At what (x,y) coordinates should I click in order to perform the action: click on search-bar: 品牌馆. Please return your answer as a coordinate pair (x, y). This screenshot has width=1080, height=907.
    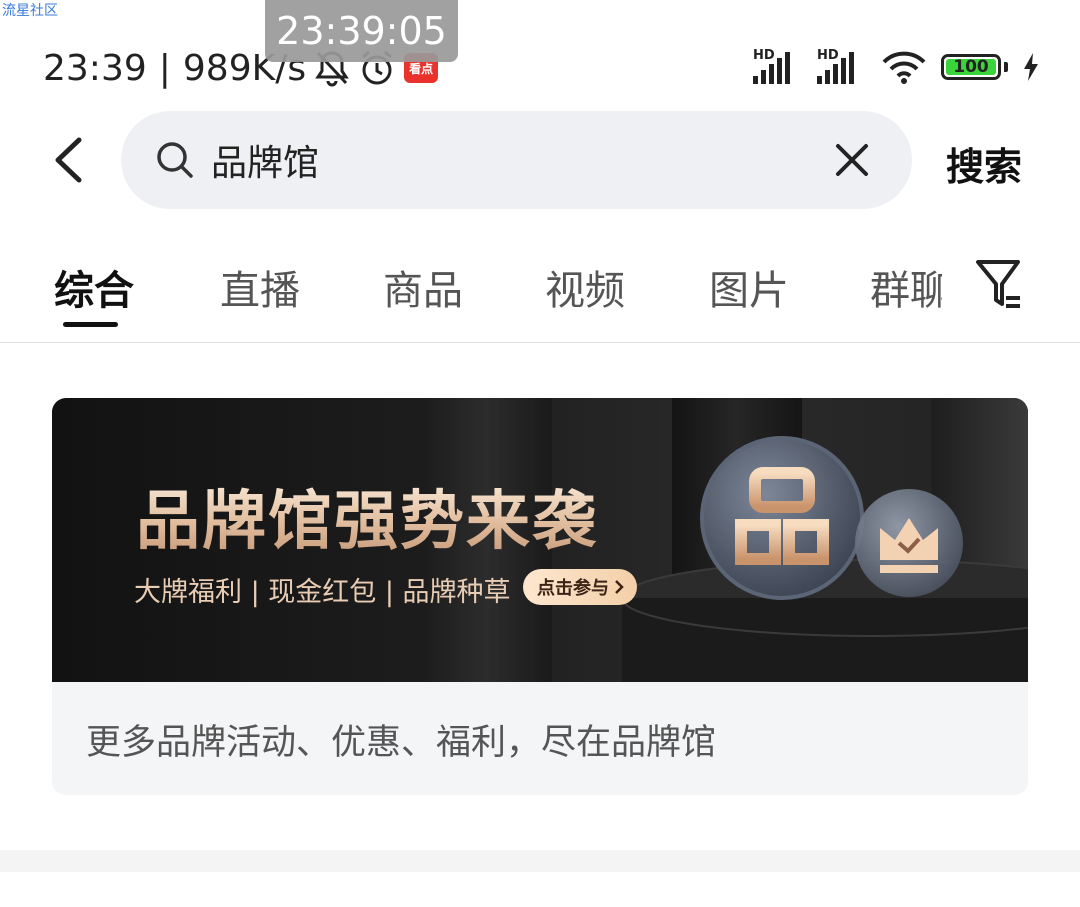
    Looking at the image, I should click on (516, 160).